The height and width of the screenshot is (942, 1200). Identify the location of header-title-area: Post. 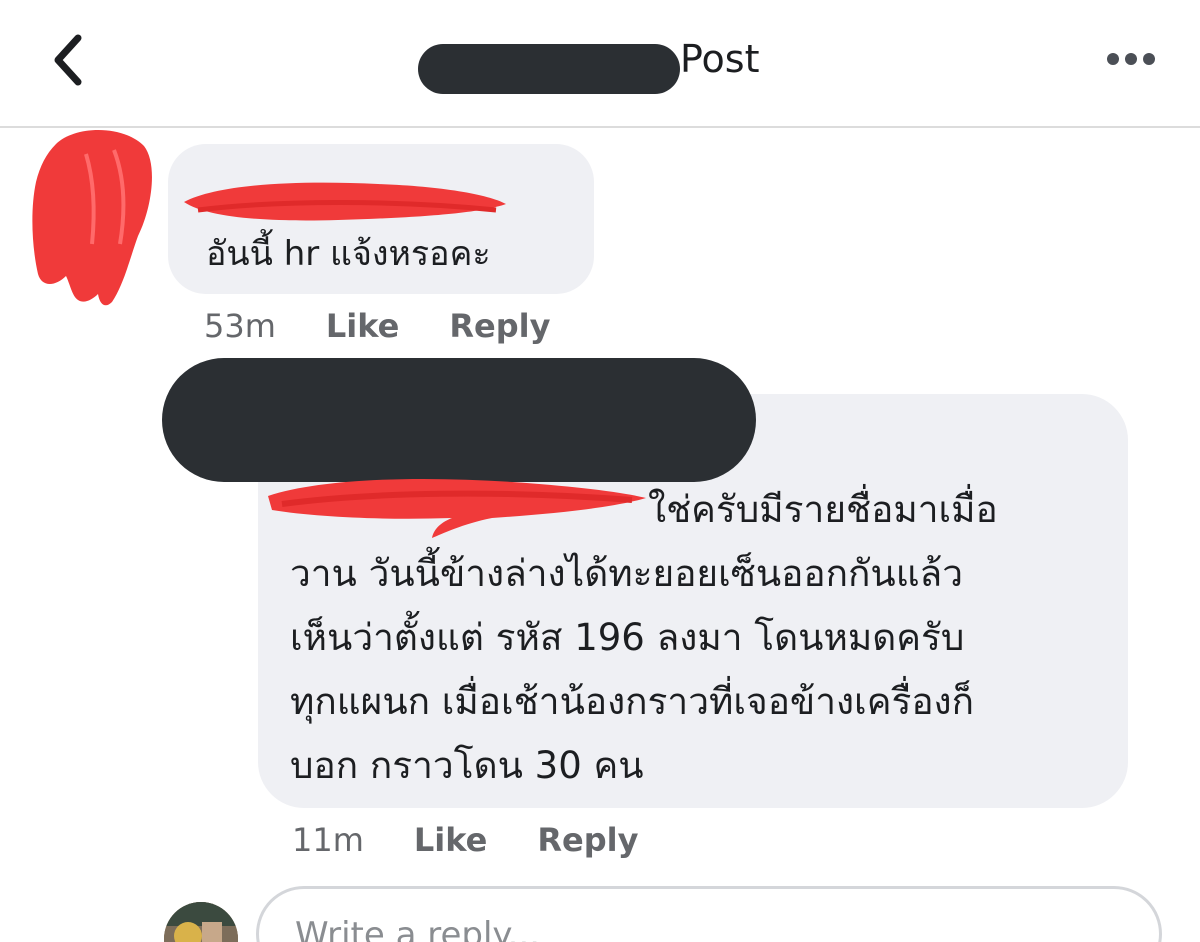
(608, 66).